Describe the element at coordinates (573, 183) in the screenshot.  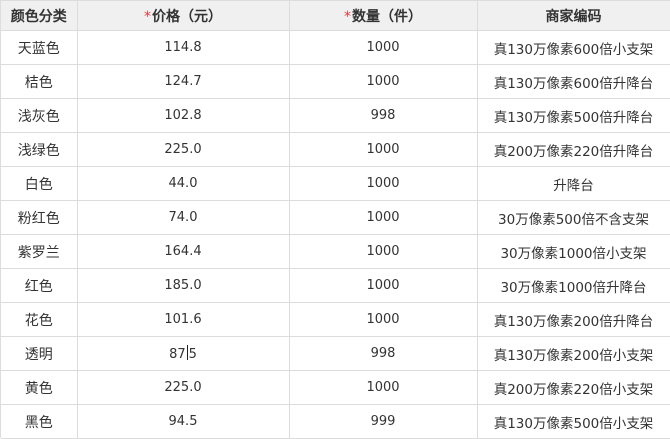
I see `merchant-code-cell: 升降台` at that location.